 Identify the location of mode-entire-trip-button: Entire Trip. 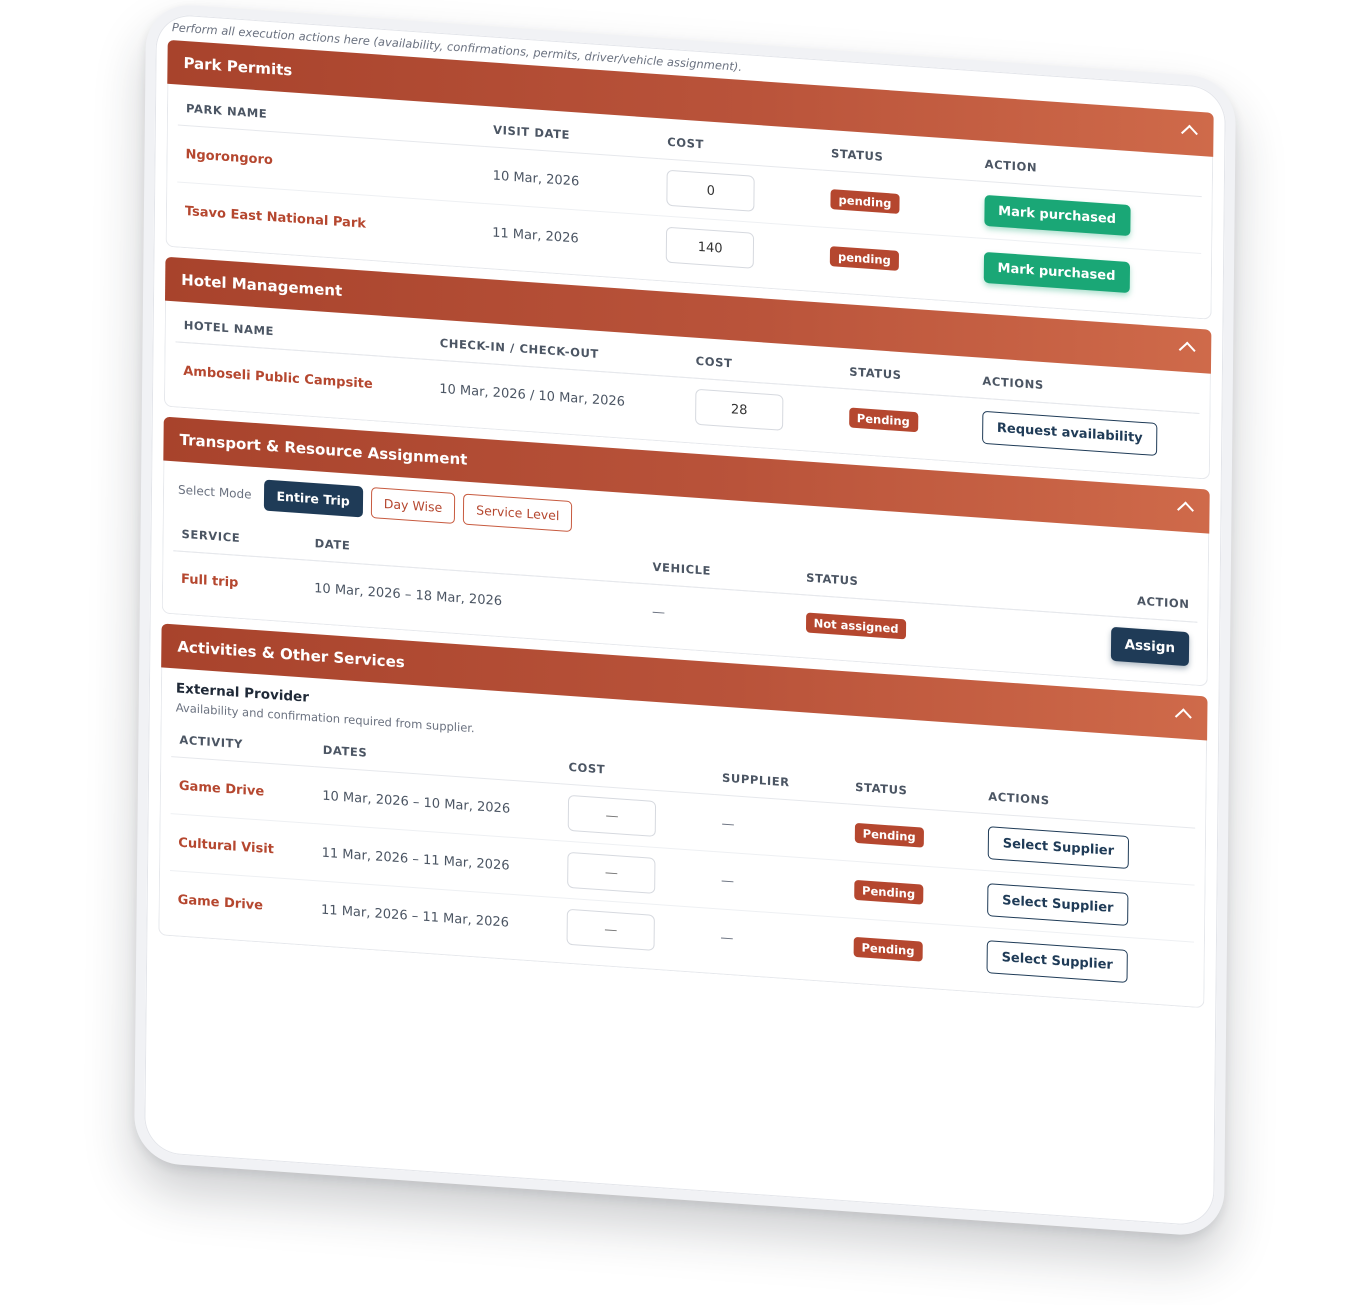
(313, 498).